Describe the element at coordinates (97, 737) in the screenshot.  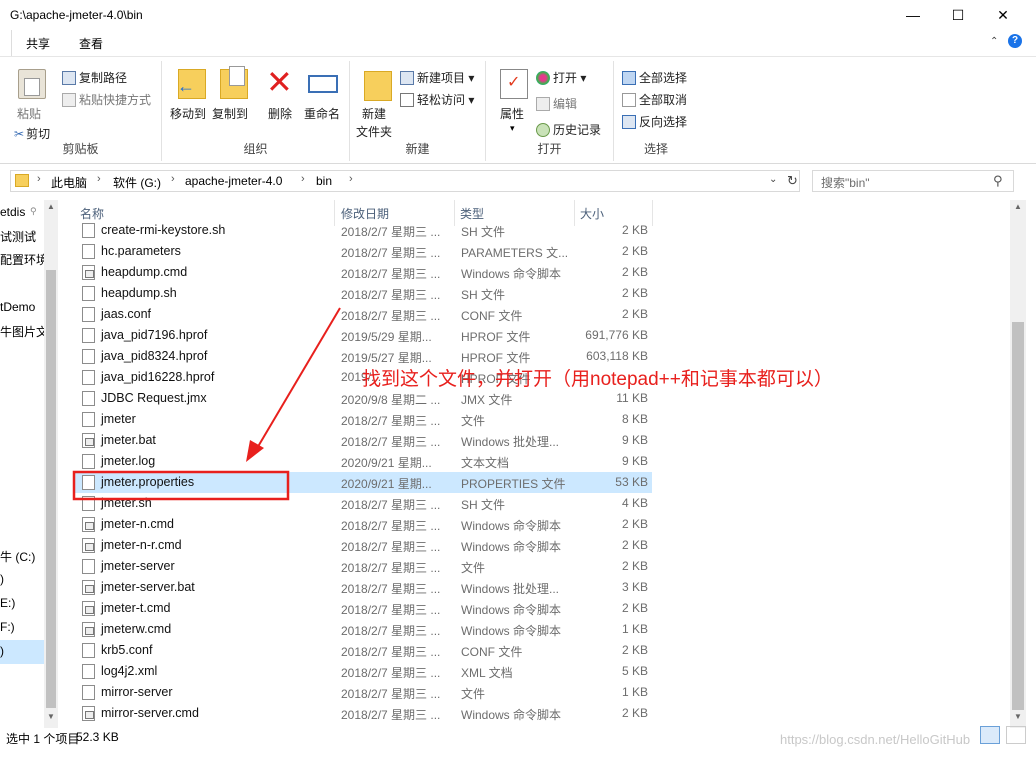
I see `status-size: 52.3 KB` at that location.